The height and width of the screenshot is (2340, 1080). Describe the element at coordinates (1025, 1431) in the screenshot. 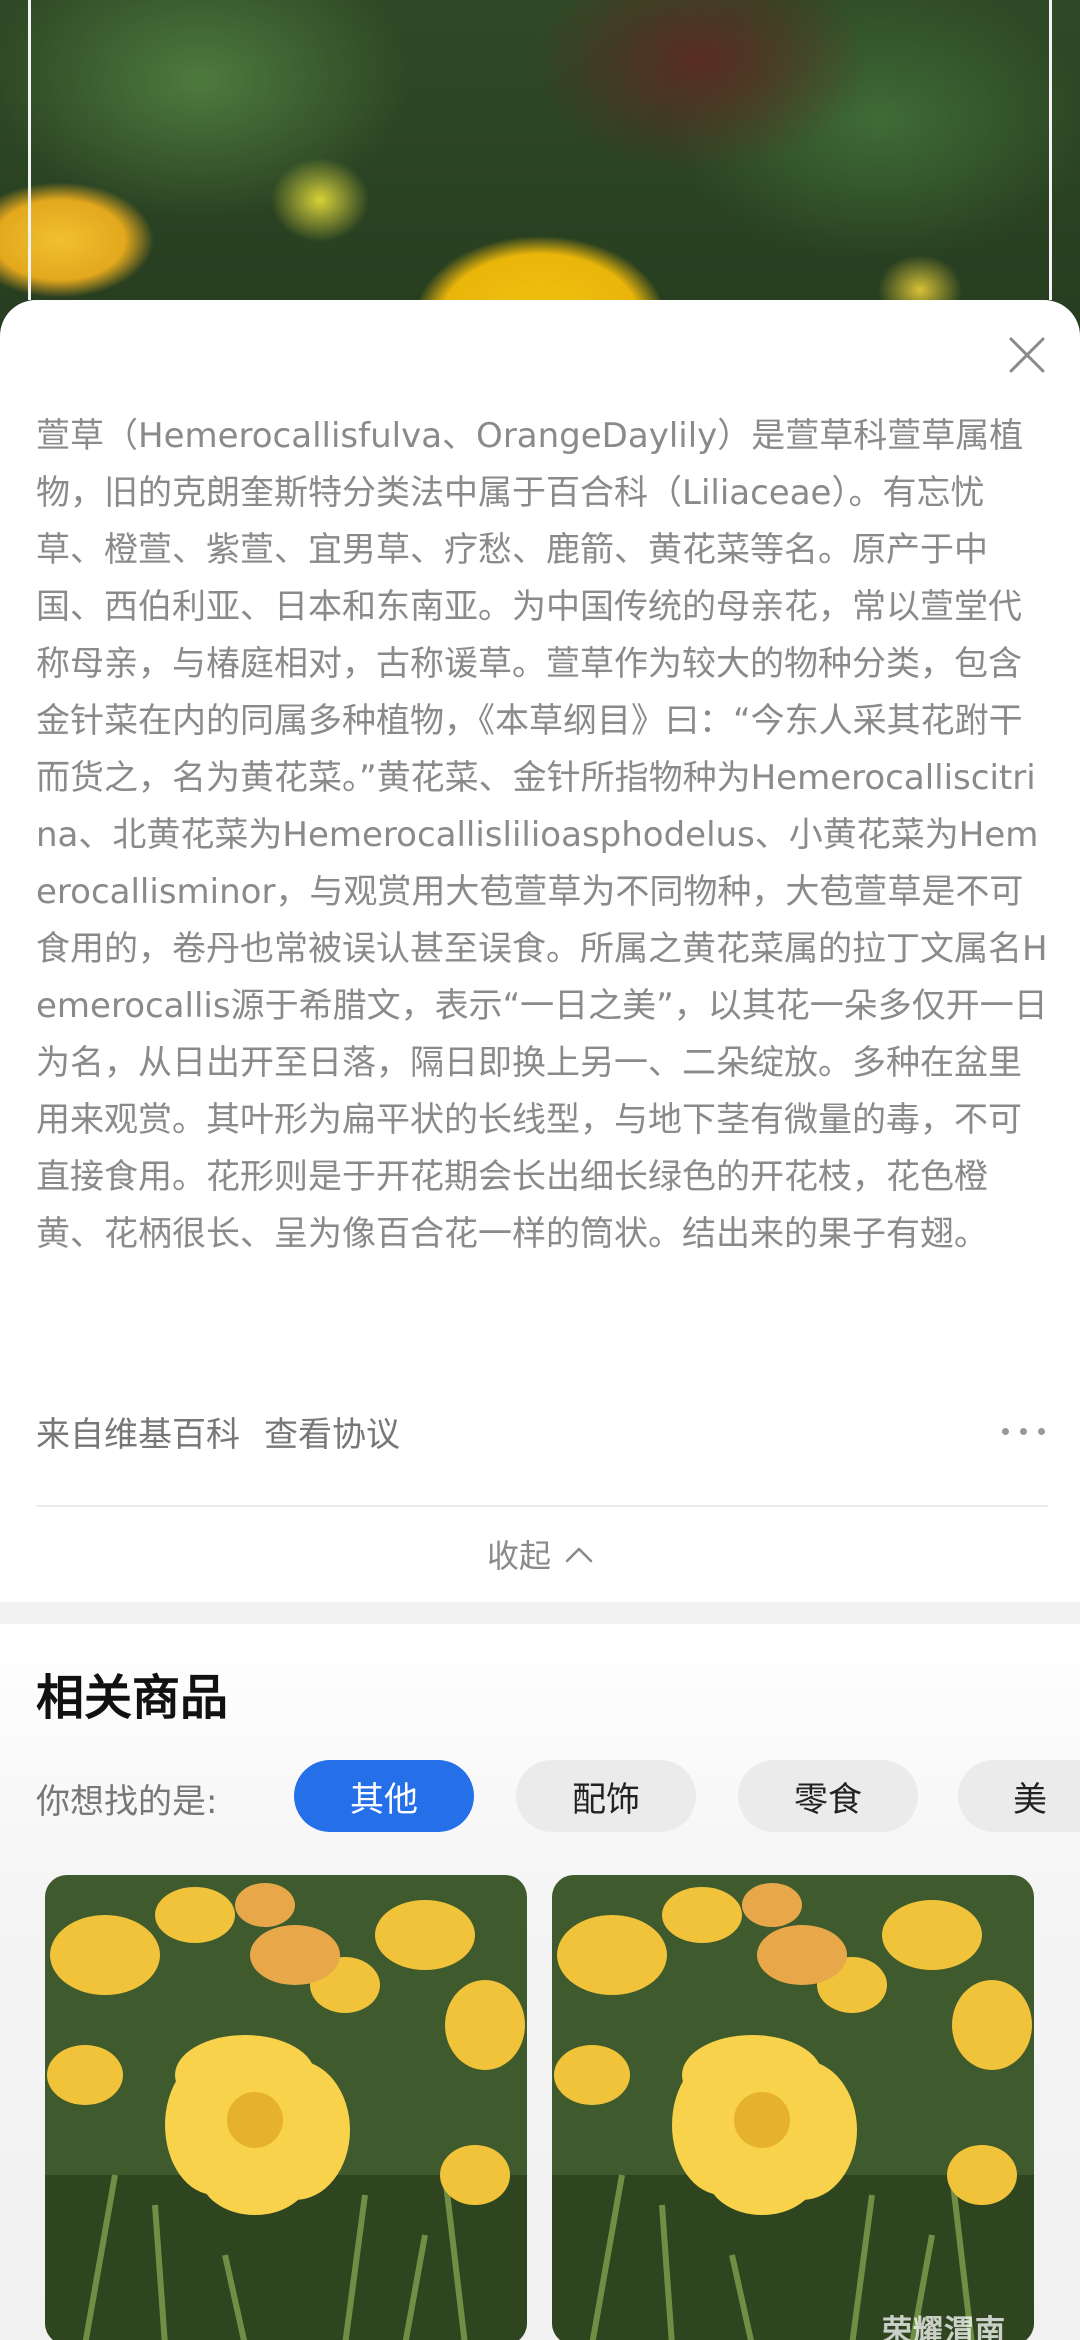

I see `more-button` at that location.